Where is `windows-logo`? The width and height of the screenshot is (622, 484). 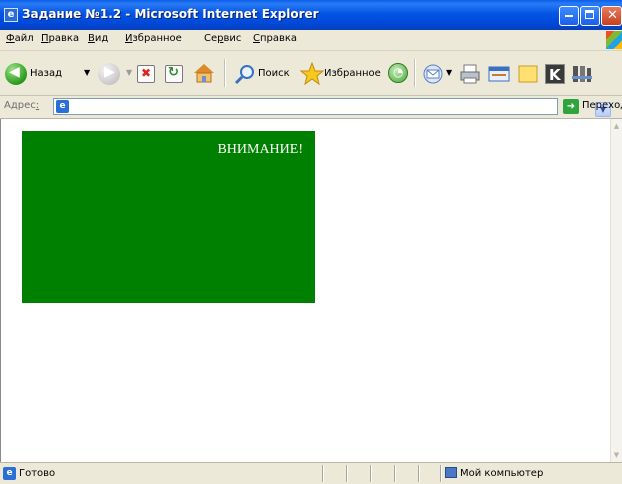 windows-logo is located at coordinates (614, 40).